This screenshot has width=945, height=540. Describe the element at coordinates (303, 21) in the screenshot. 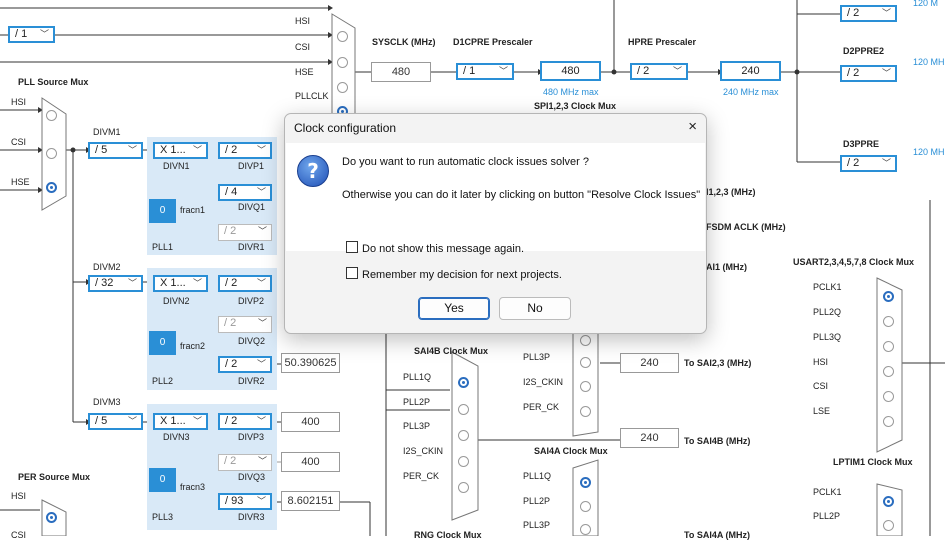

I see `sys-mux-input-hsi: HSI` at that location.